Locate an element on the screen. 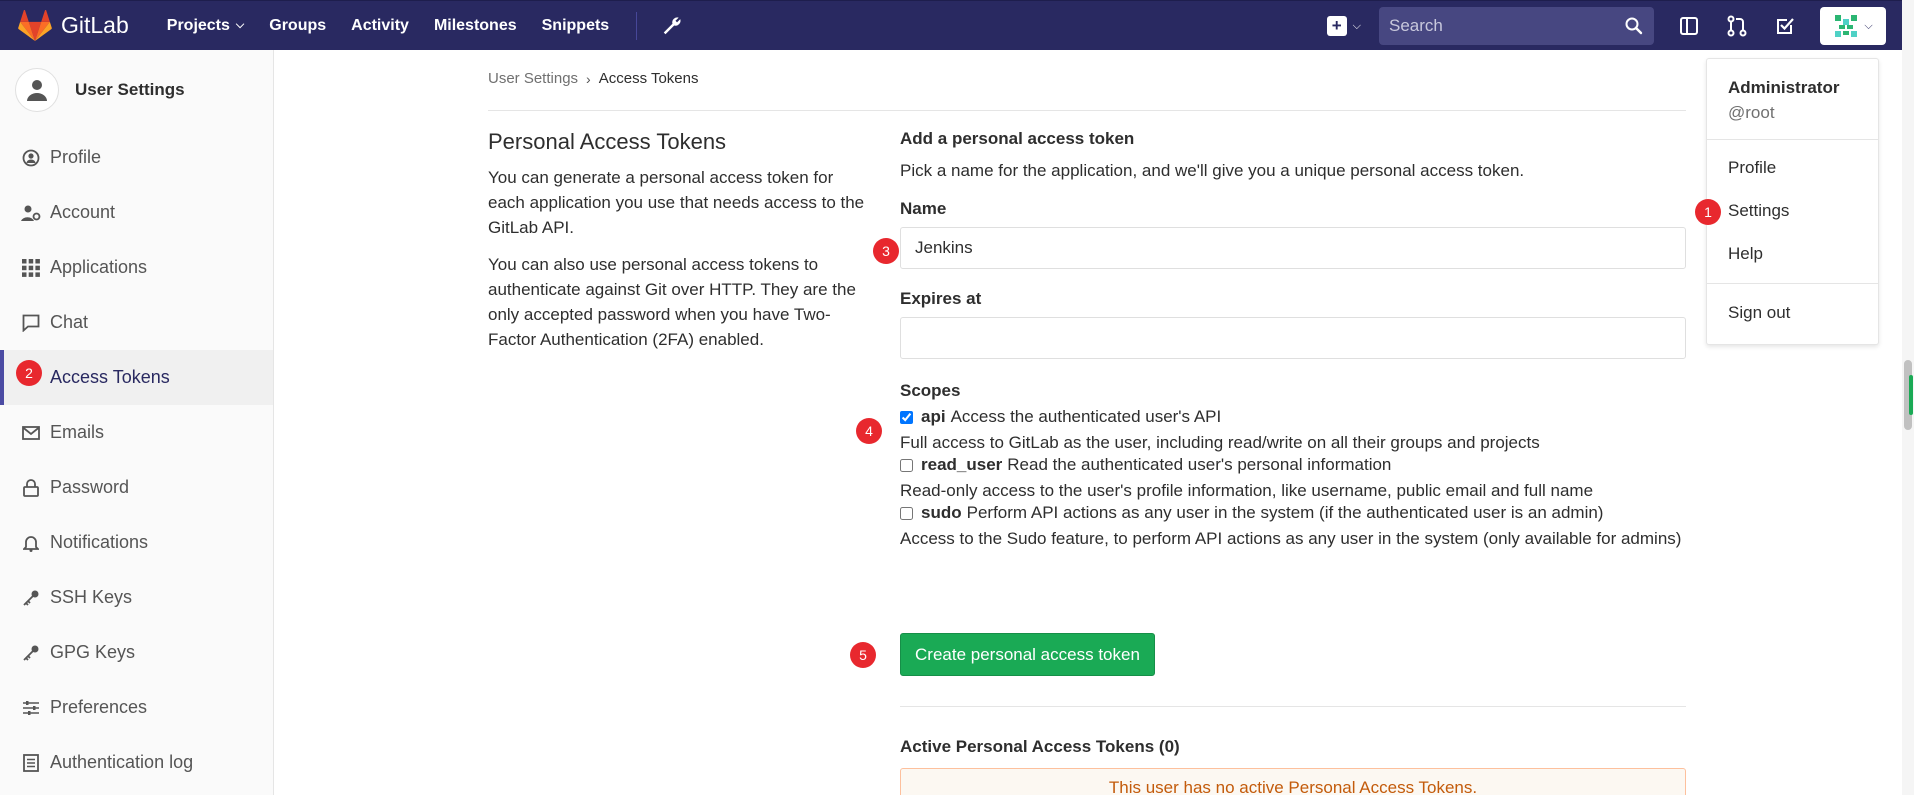  user-name: Administrator is located at coordinates (1784, 87).